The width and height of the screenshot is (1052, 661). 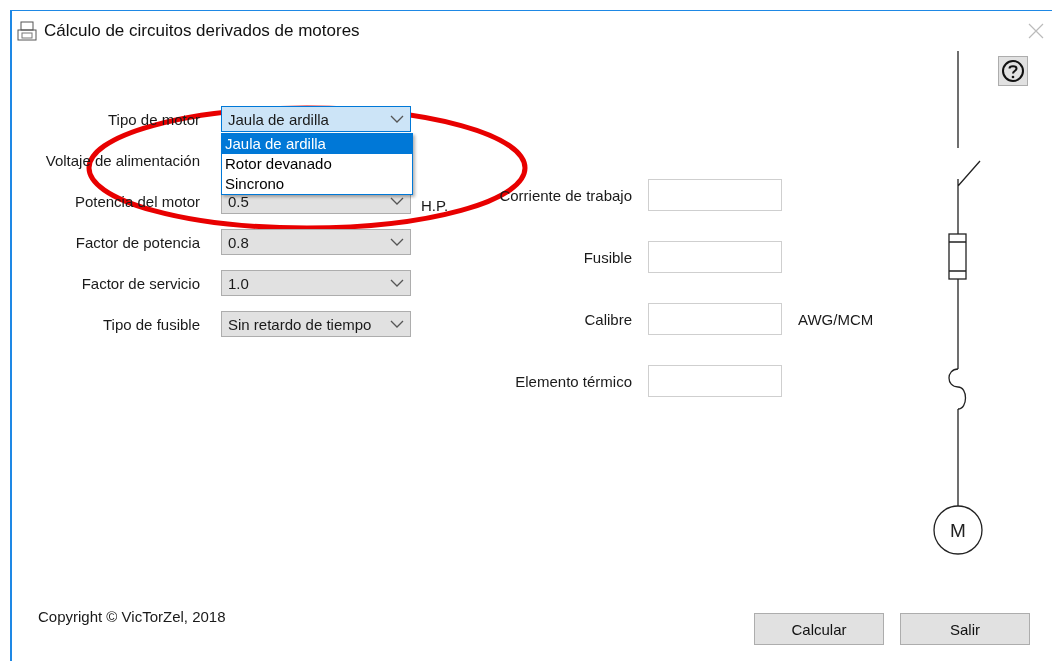 What do you see at coordinates (435, 205) in the screenshot?
I see `unit-label: H.P.` at bounding box center [435, 205].